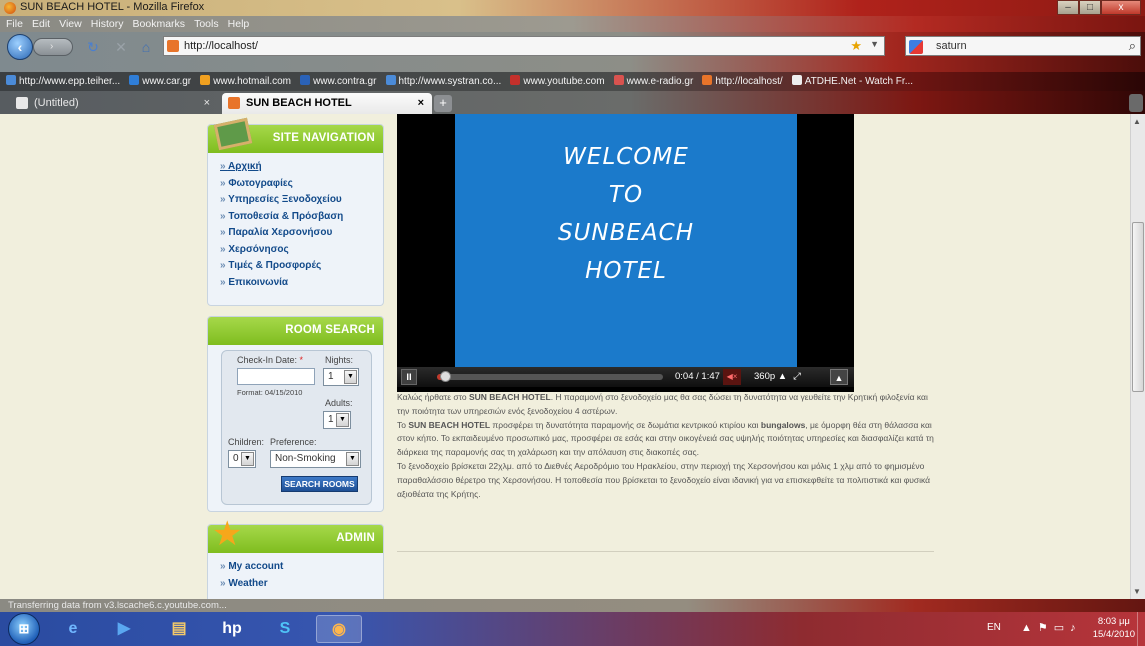 Image resolution: width=1145 pixels, height=646 pixels. Describe the element at coordinates (270, 360) in the screenshot. I see `checkin-label: Check-In Date: *` at that location.